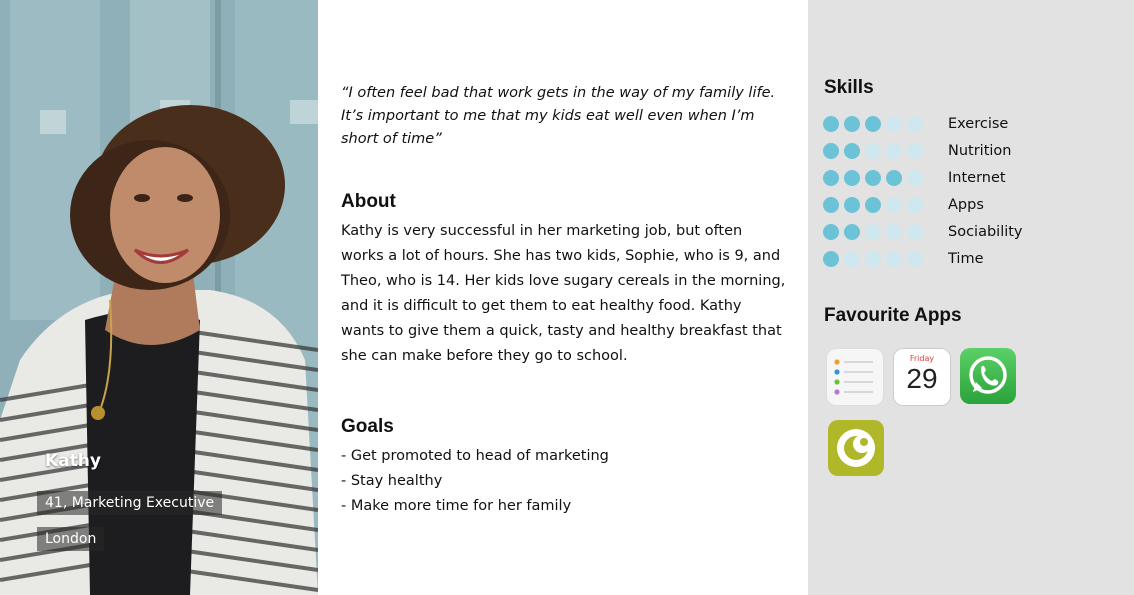  I want to click on favourite-apps-heading: Favourite Apps, so click(893, 315).